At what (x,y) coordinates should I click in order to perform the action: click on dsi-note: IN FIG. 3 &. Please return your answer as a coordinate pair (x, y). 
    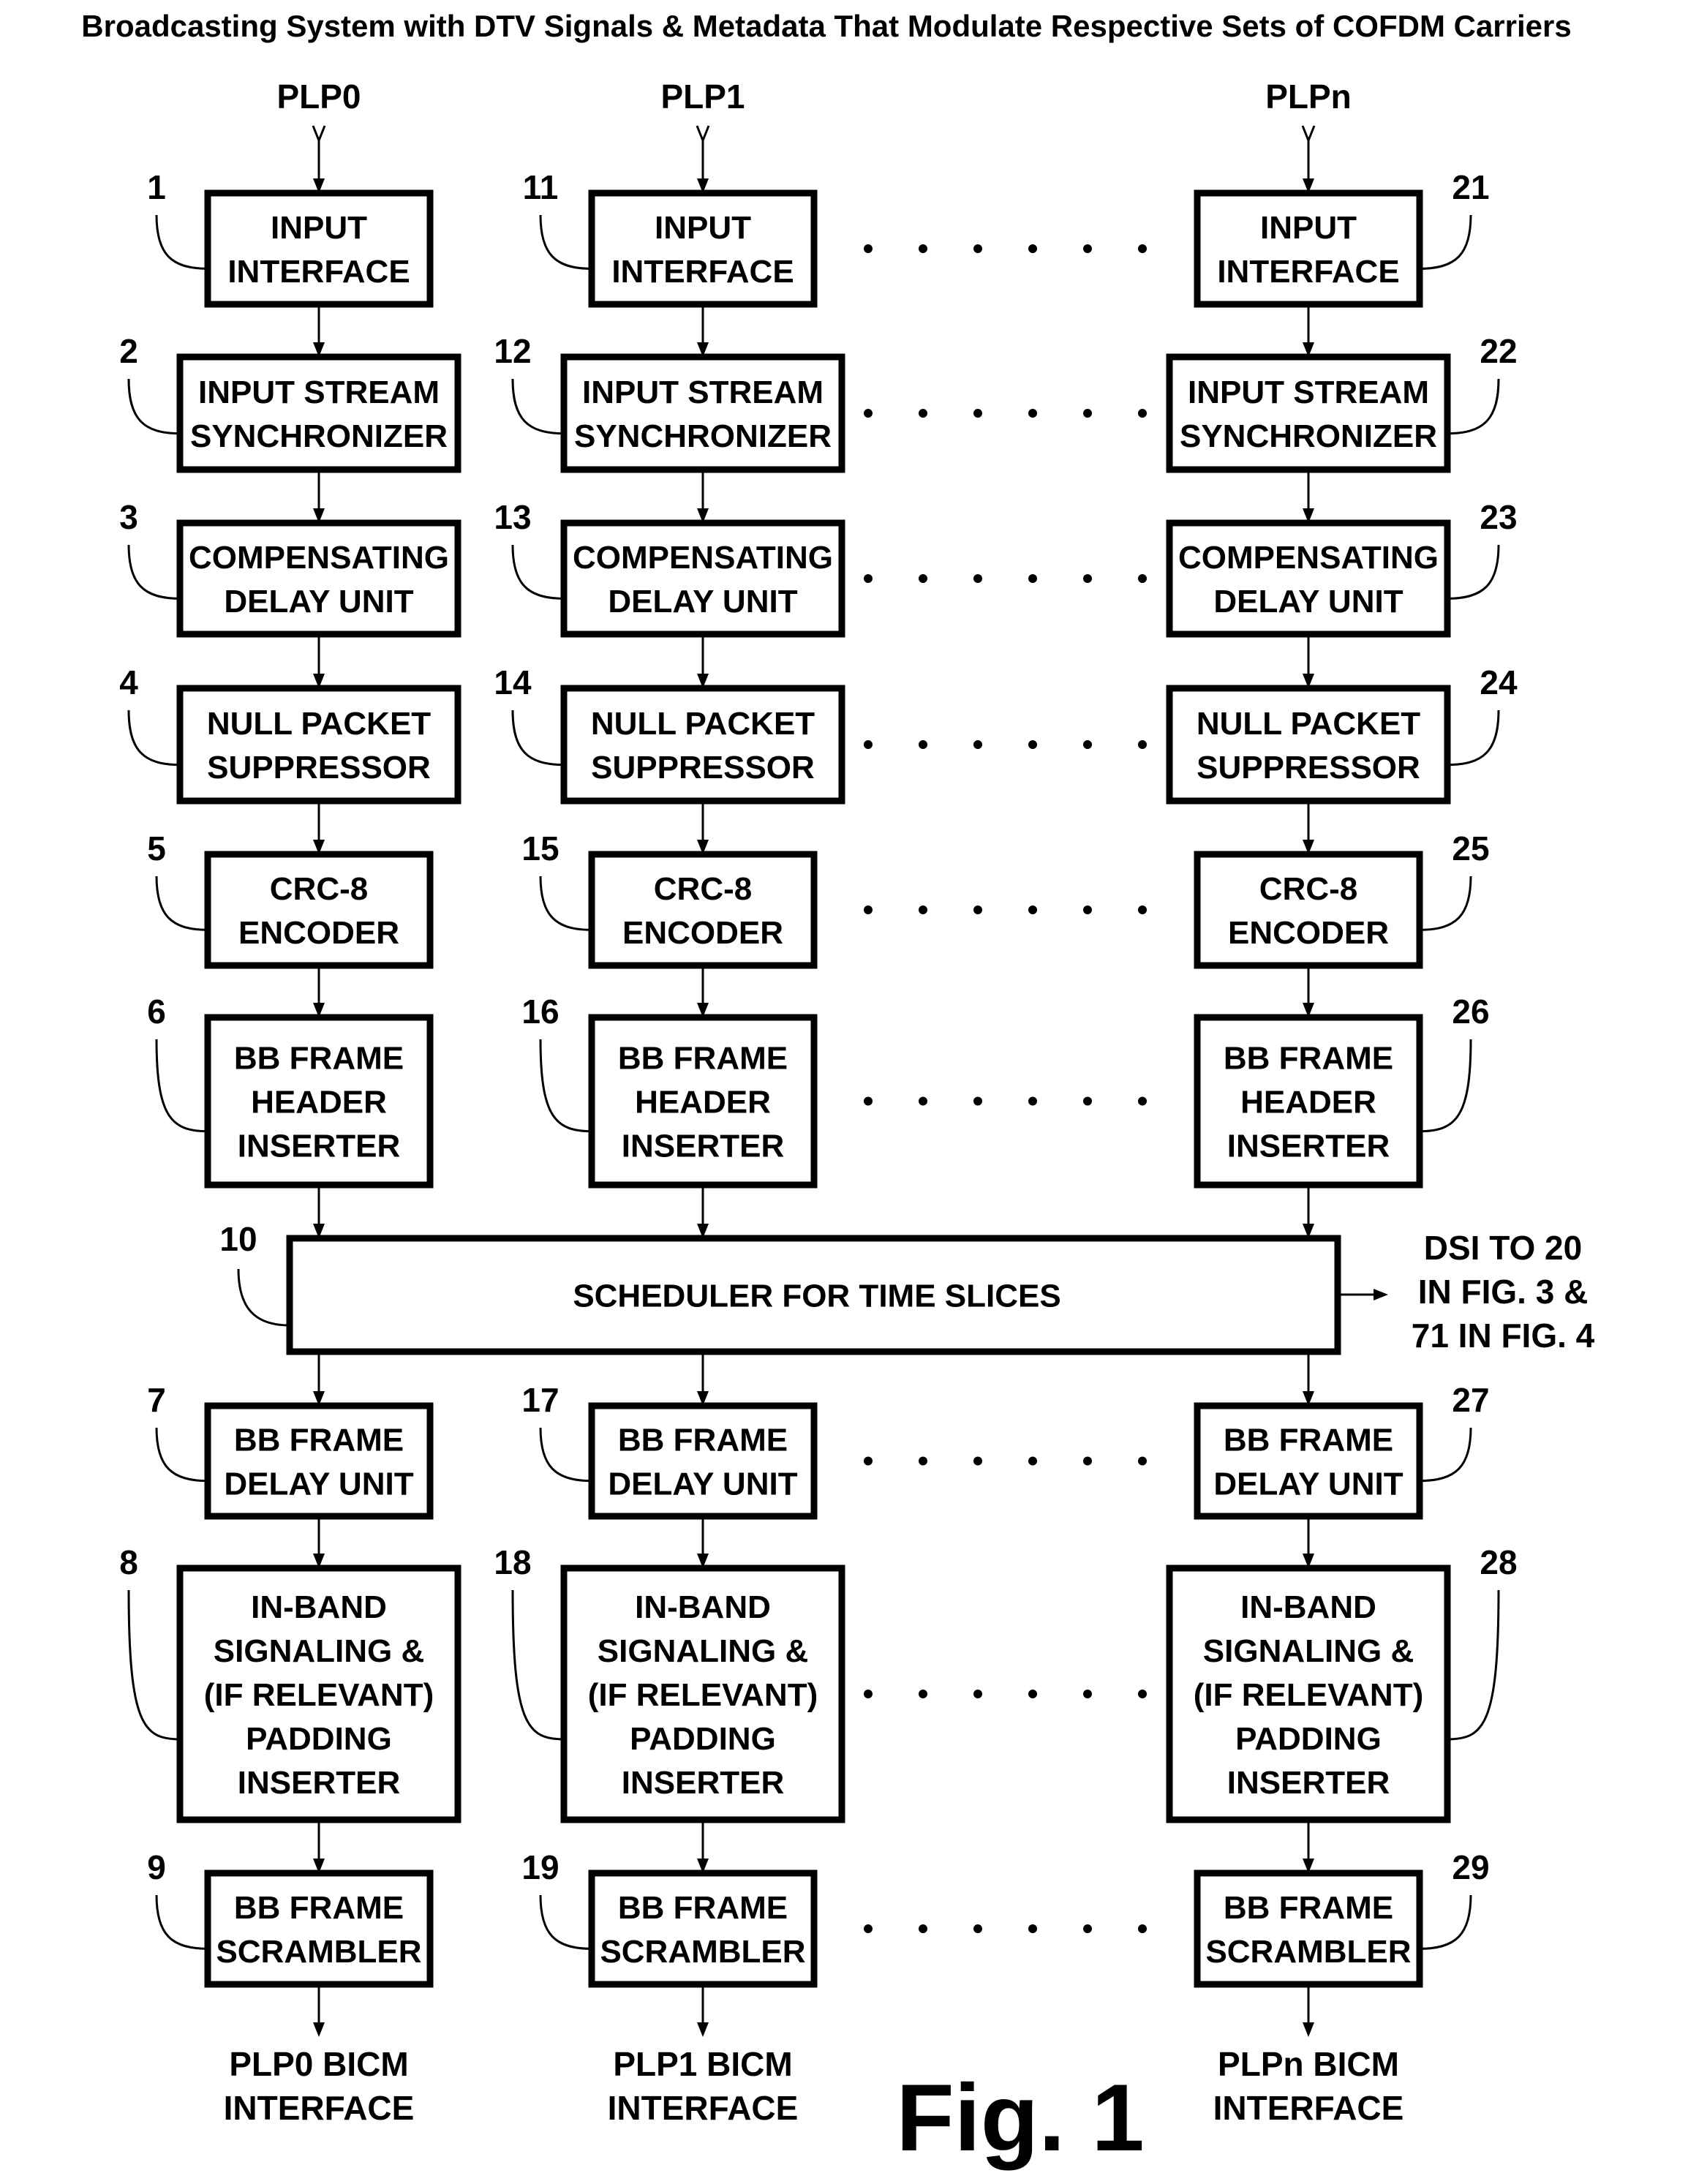
    Looking at the image, I should click on (1504, 1292).